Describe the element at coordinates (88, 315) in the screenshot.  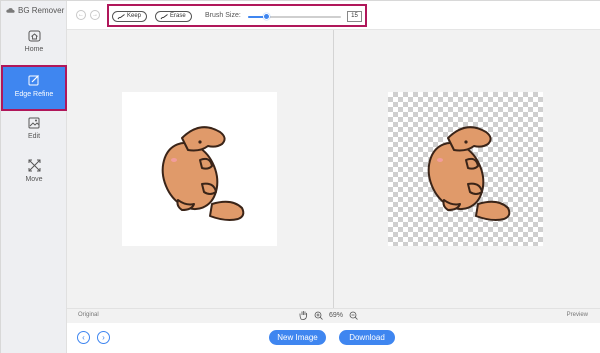
I see `original-label: Original` at that location.